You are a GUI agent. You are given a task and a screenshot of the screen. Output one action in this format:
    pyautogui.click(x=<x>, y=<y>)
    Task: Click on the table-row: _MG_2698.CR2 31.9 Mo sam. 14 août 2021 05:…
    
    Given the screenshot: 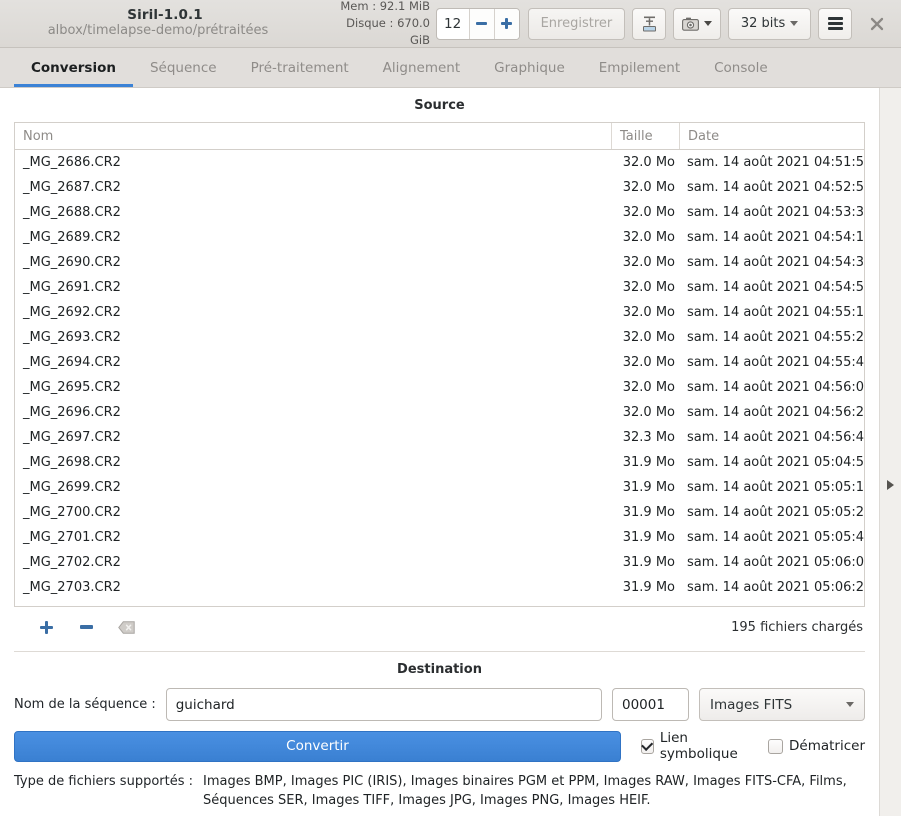 What is the action you would take?
    pyautogui.click(x=439, y=462)
    